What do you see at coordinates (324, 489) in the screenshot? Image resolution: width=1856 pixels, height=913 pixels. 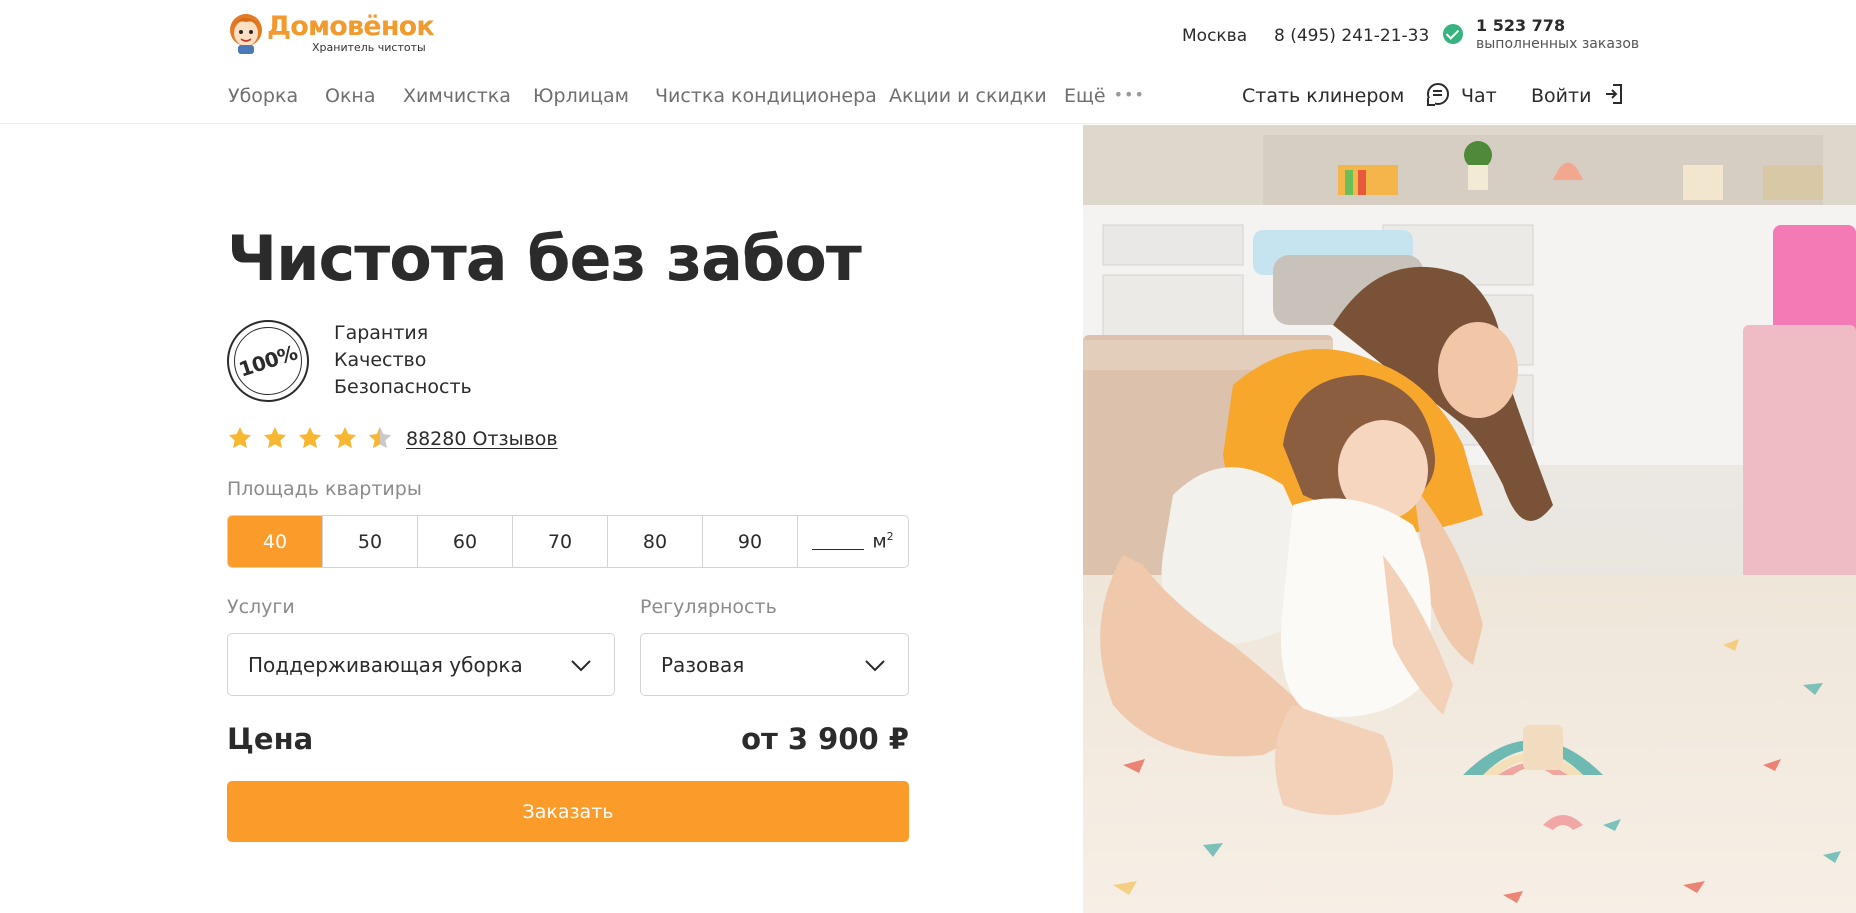 I see `area-label: Площадь квартиры` at bounding box center [324, 489].